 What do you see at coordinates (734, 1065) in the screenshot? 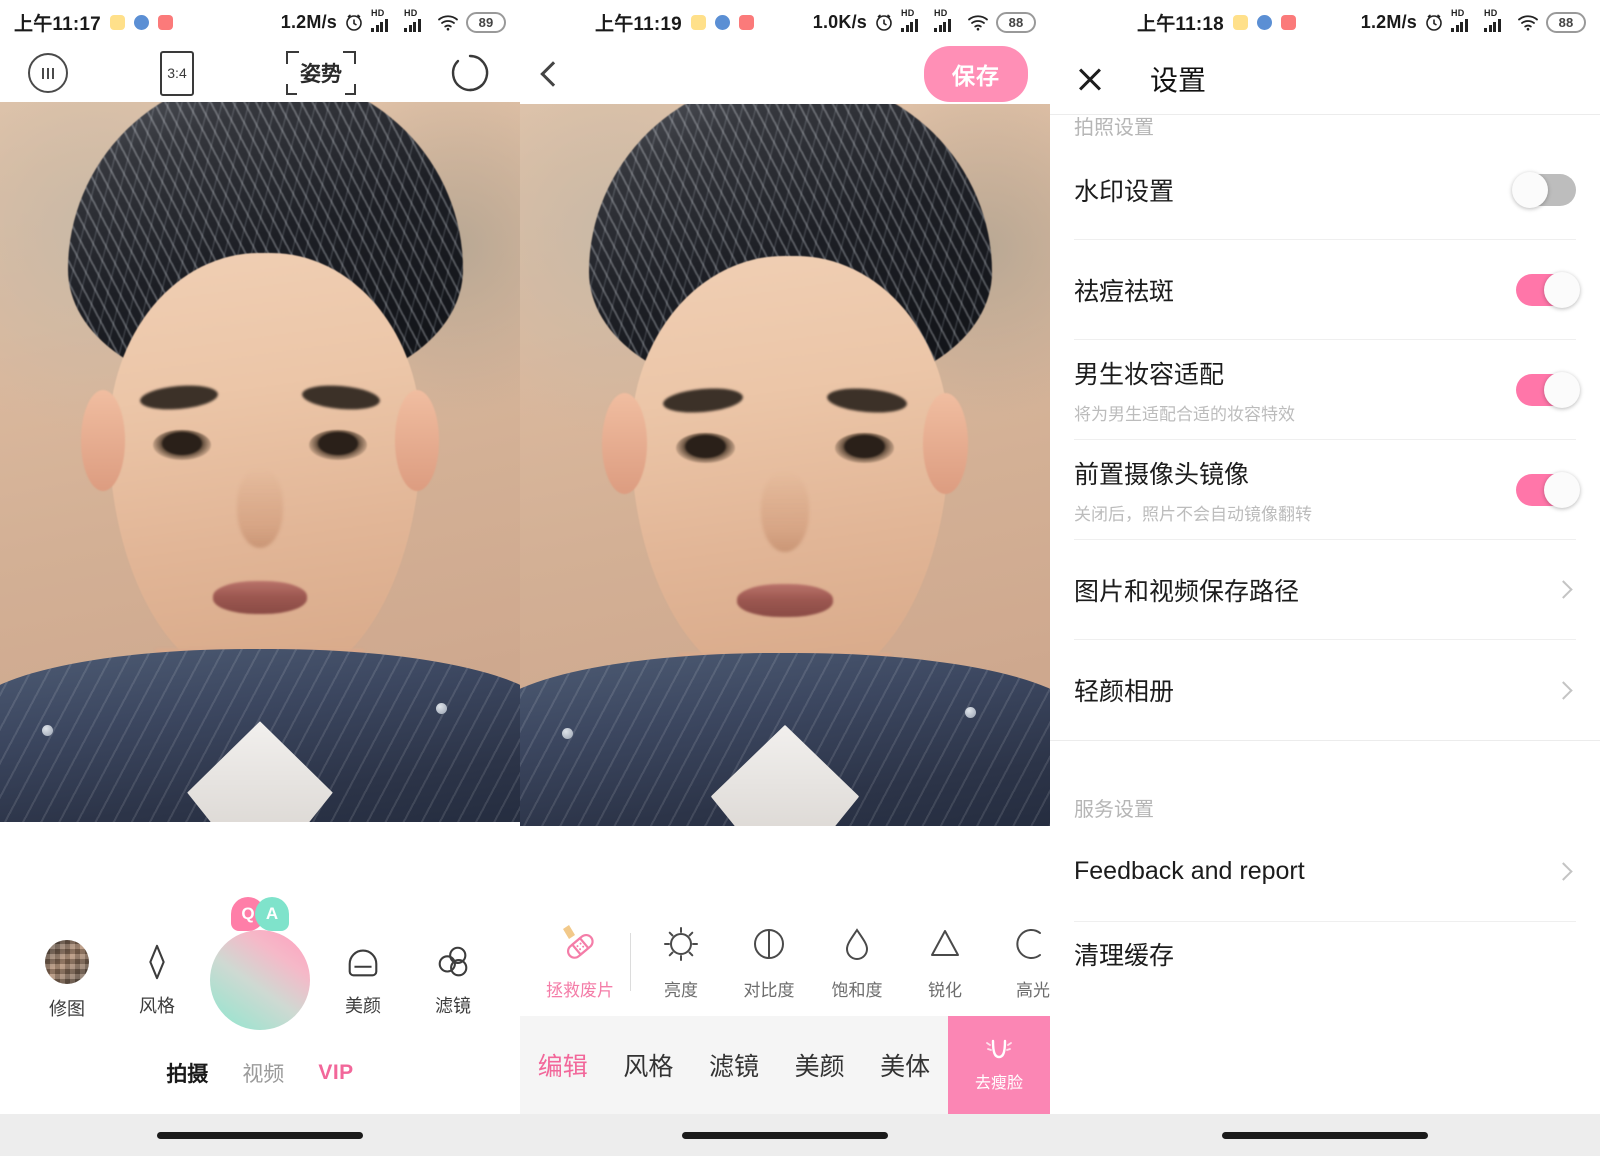
I see `tab-filter: 滤镜` at bounding box center [734, 1065].